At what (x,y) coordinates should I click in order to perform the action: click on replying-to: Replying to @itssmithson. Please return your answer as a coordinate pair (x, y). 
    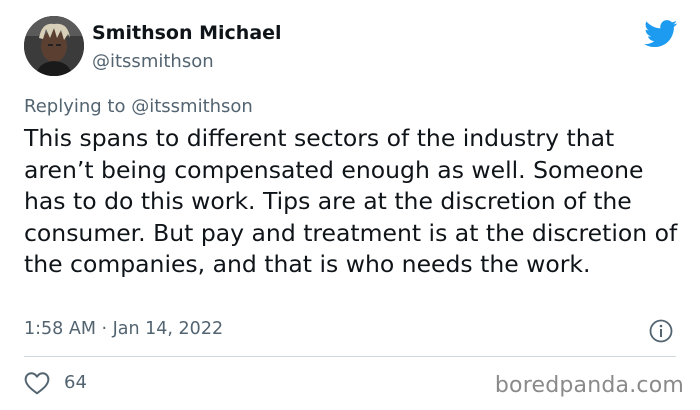
    Looking at the image, I should click on (138, 106).